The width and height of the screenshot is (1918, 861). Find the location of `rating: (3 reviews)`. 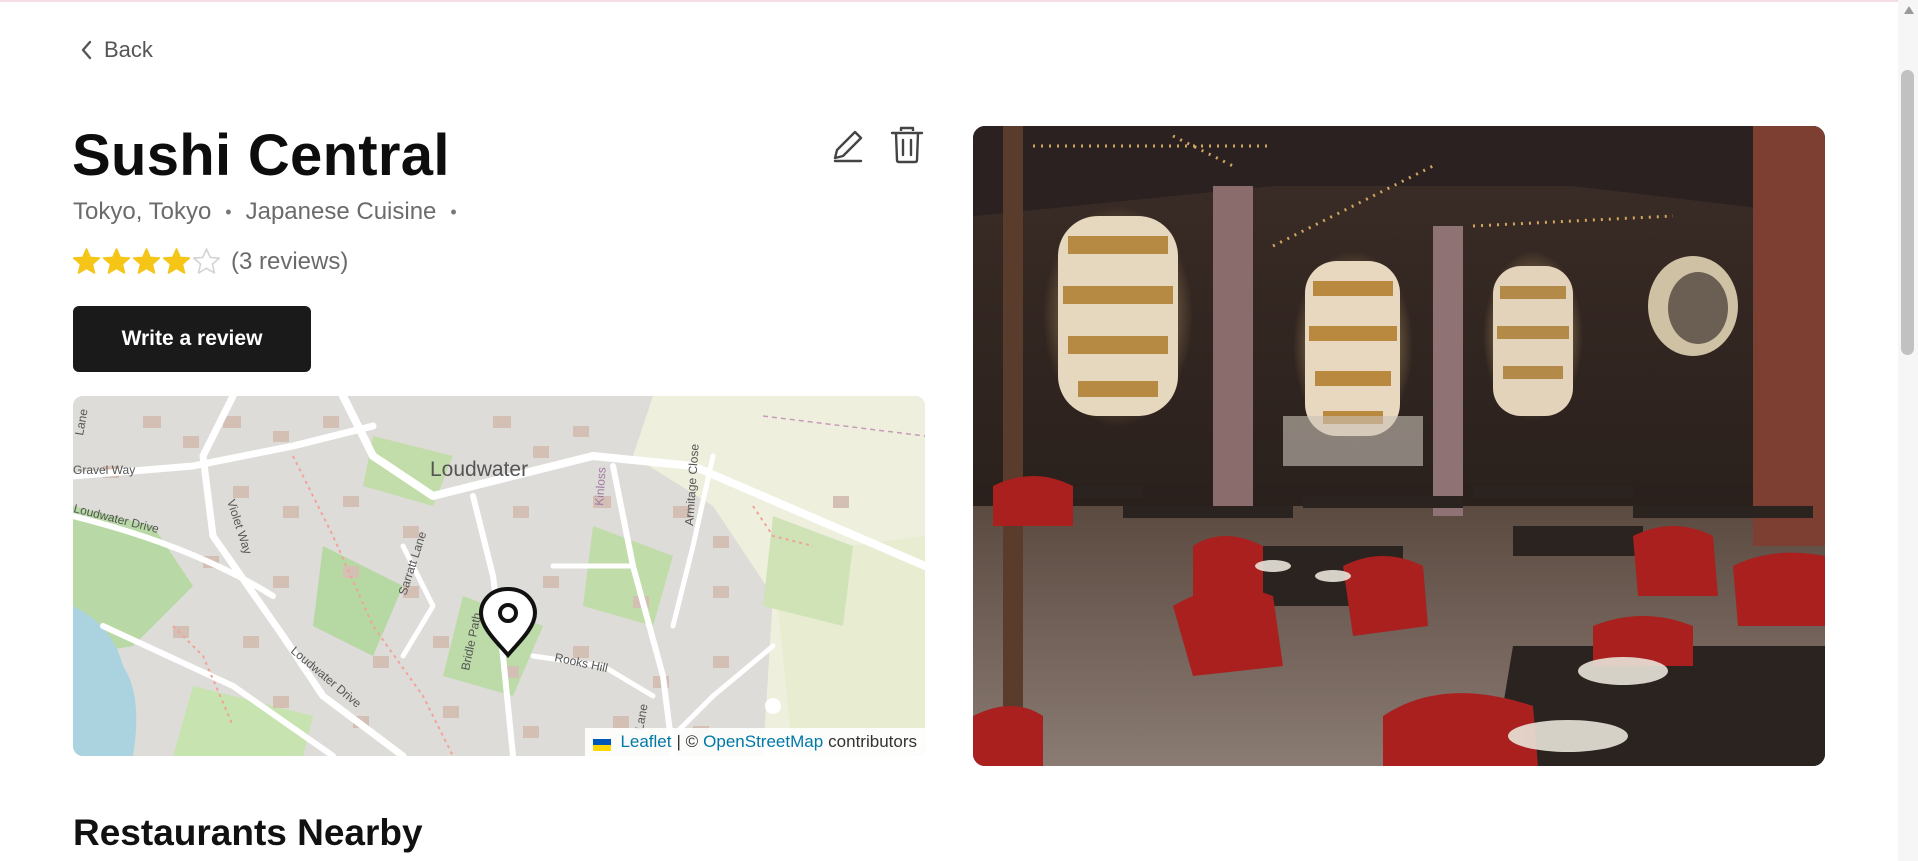

rating: (3 reviews) is located at coordinates (210, 261).